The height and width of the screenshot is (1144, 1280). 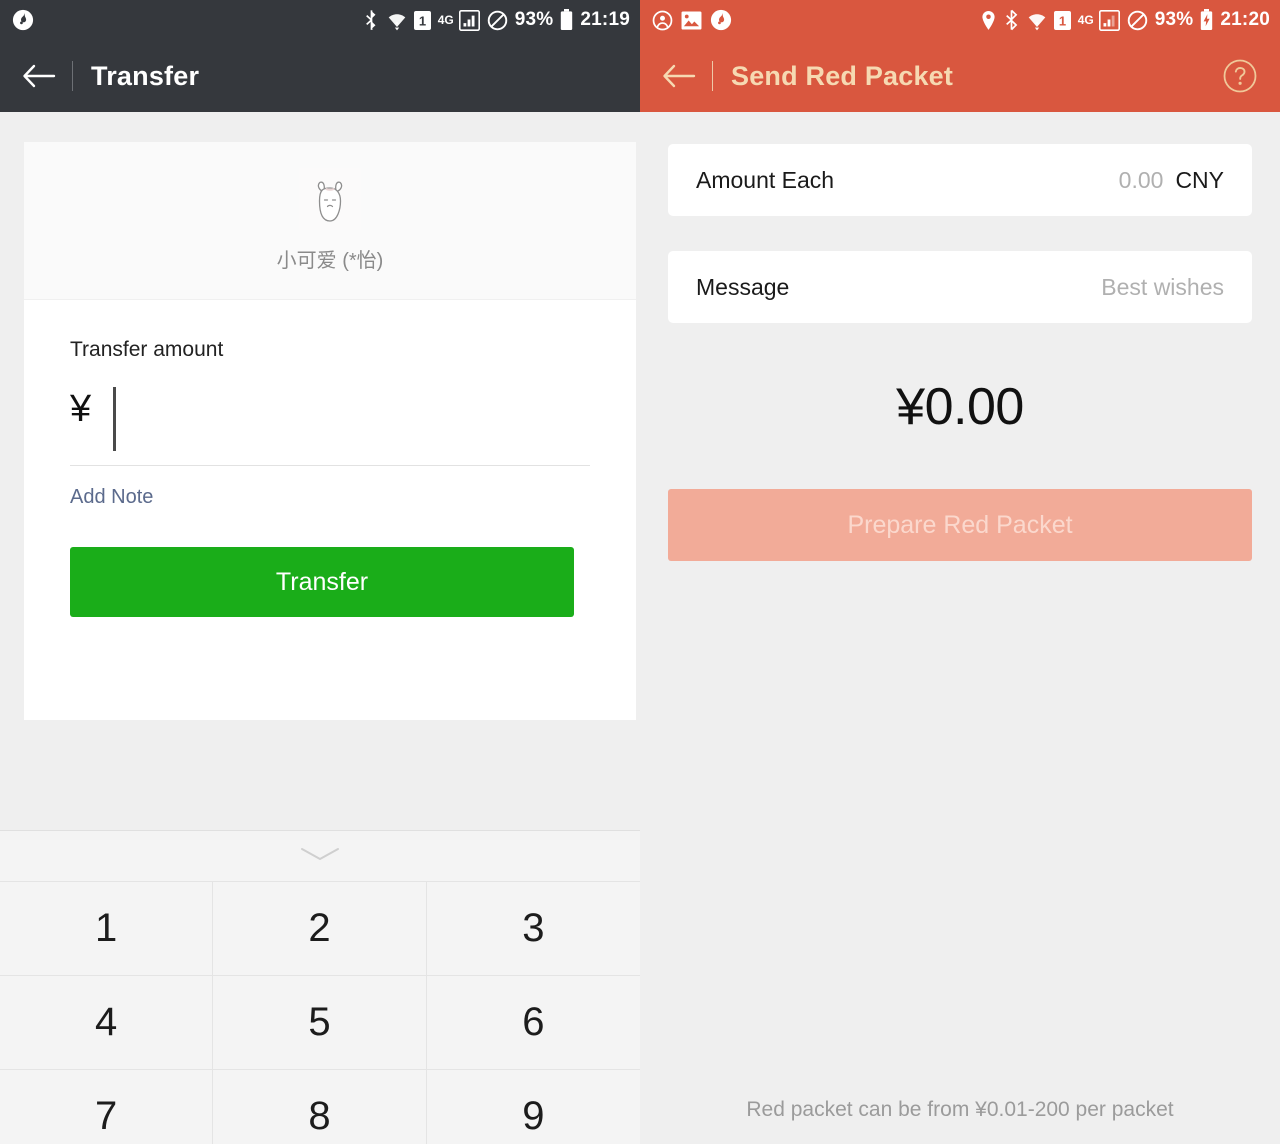 I want to click on key-5: 5, so click(x=320, y=1023).